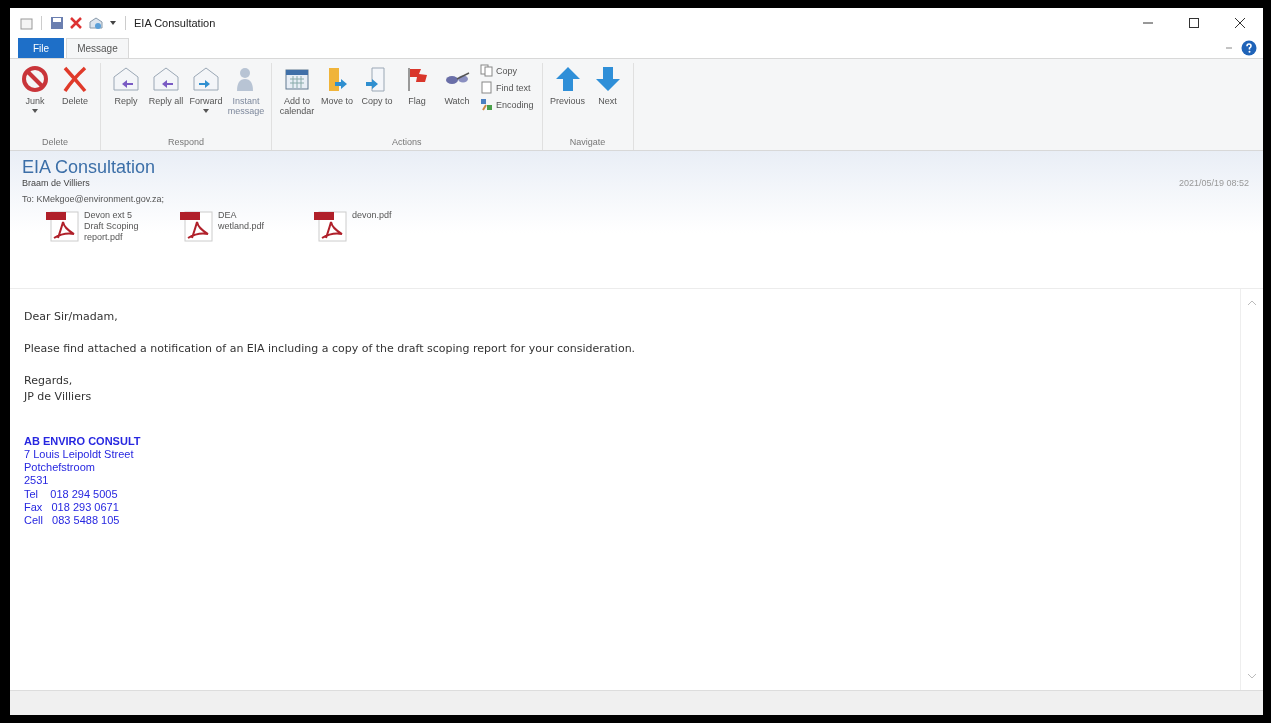 The image size is (1271, 723). I want to click on no-entry-icon, so click(35, 79).